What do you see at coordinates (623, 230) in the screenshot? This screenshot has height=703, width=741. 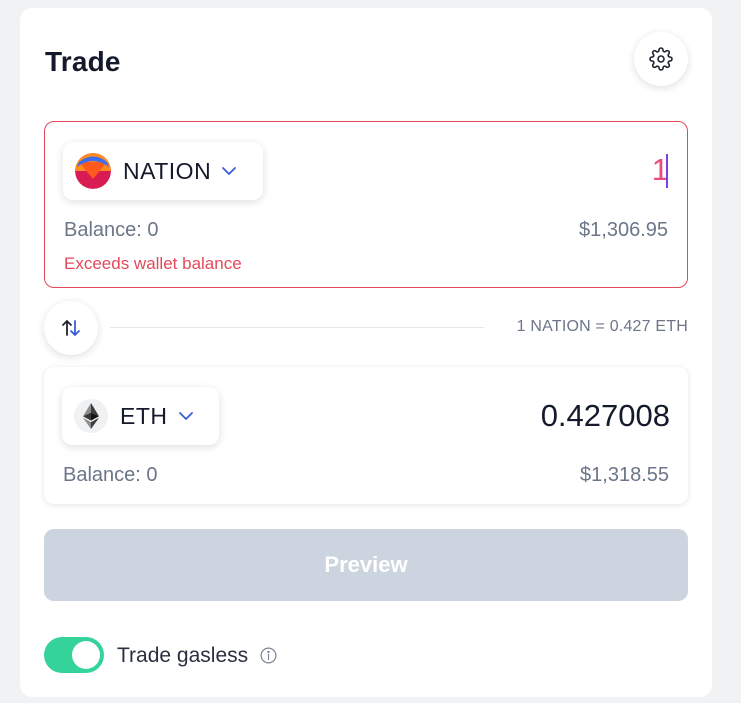 I see `from-usd-value: $1,306.95` at bounding box center [623, 230].